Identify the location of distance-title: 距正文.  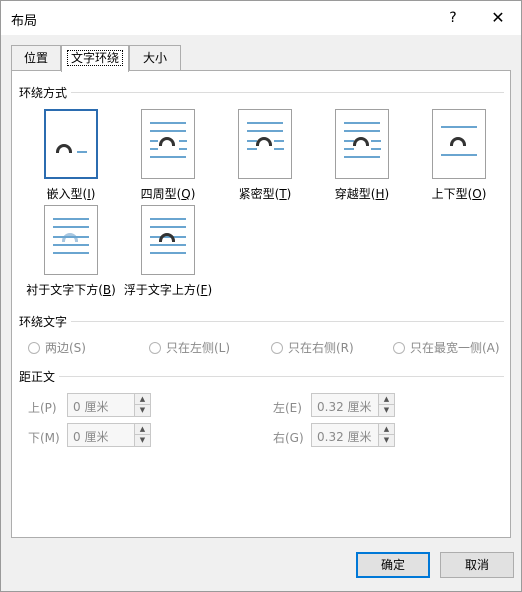
(39, 376).